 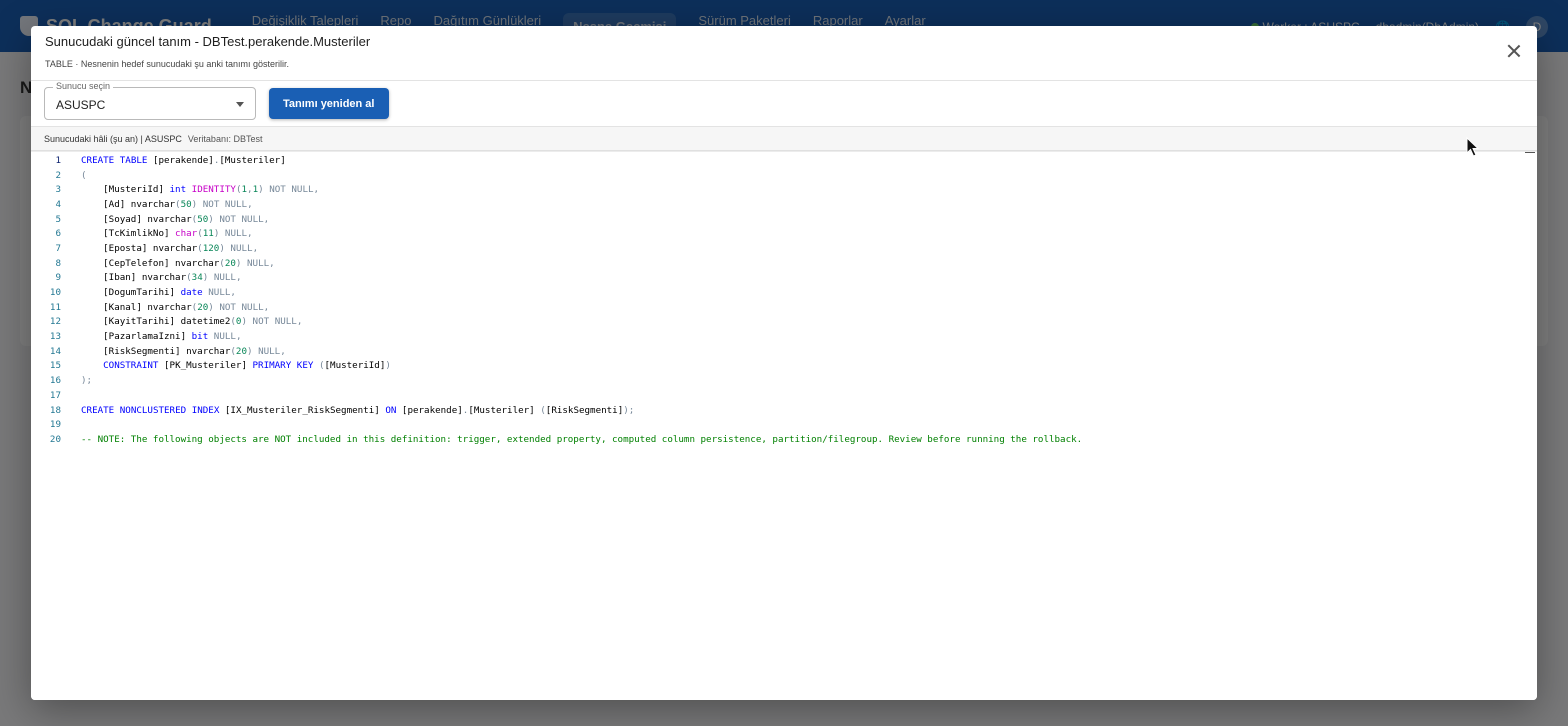 What do you see at coordinates (161, 278) in the screenshot?
I see `line-text: [Iban] nvarchar(34) NULL,` at bounding box center [161, 278].